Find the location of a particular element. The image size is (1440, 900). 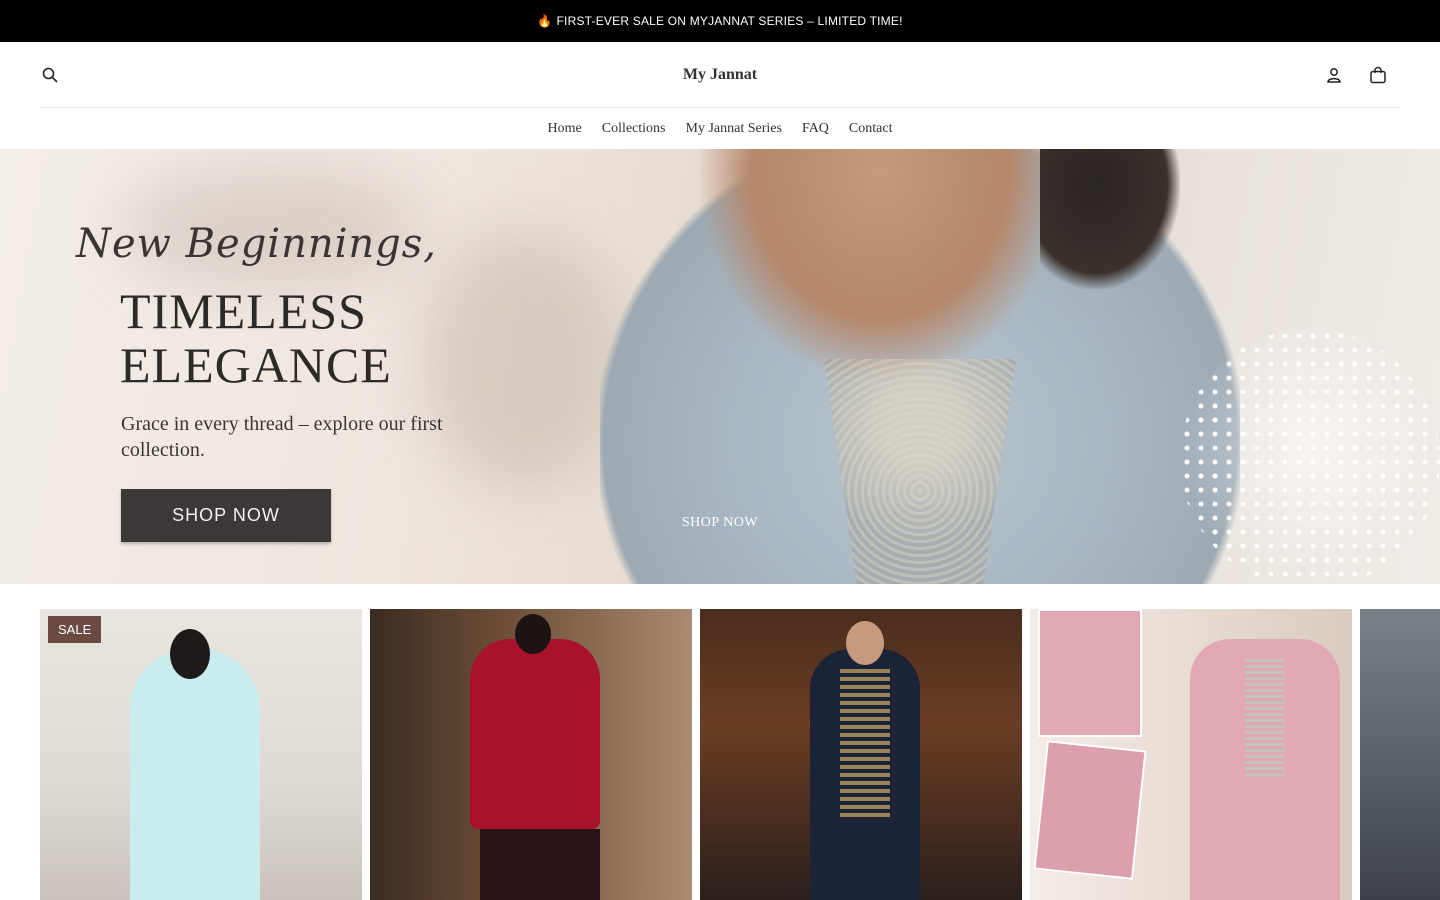

nav-item-my-jannat-series: My Jannat Series is located at coordinates (734, 129).